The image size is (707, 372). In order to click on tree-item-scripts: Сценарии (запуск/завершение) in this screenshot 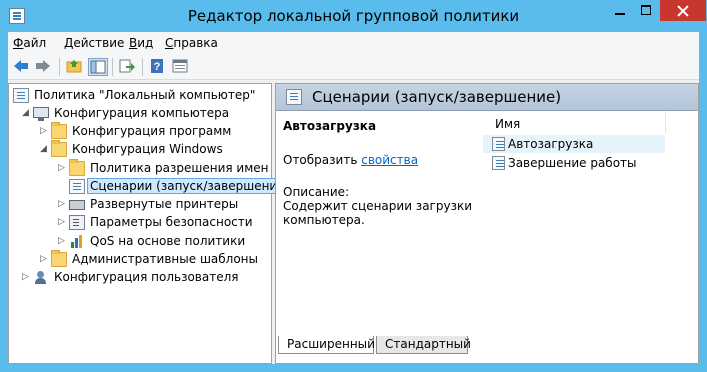, I will do `click(153, 187)`.